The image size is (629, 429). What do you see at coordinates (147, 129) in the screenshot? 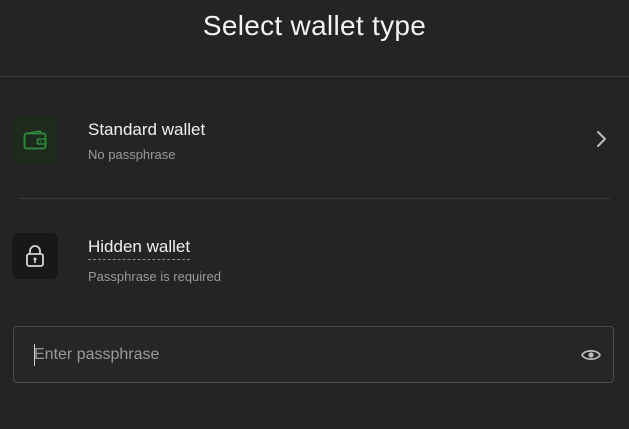
I see `standard-wallet-title: Standard wallet` at bounding box center [147, 129].